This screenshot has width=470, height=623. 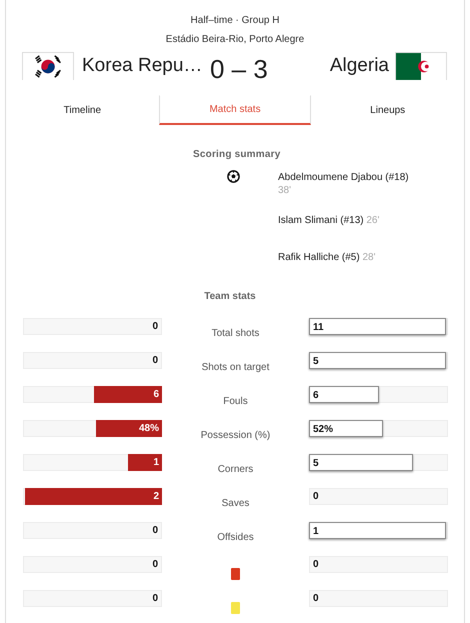 What do you see at coordinates (239, 69) in the screenshot?
I see `score: 0 – 3` at bounding box center [239, 69].